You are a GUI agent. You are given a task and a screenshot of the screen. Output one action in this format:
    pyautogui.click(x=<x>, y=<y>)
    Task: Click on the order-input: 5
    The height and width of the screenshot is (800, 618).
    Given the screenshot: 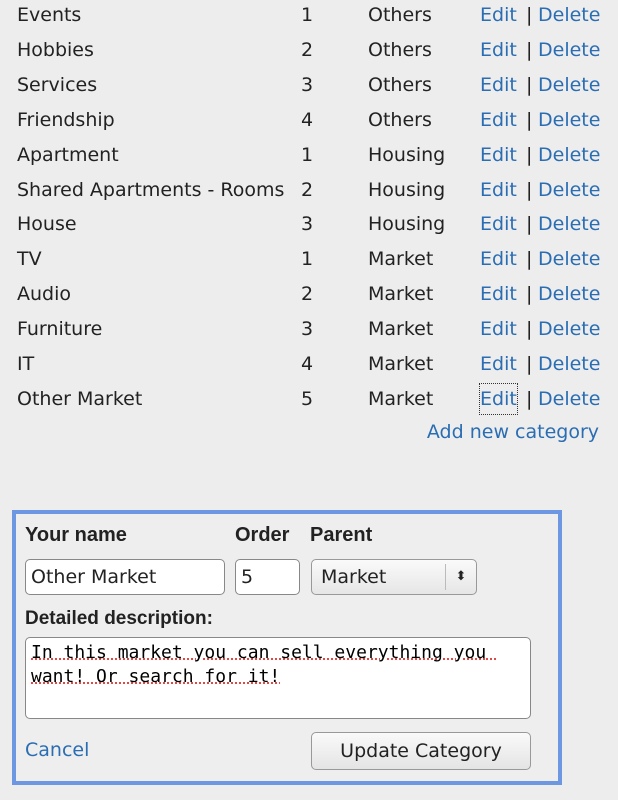 What is the action you would take?
    pyautogui.click(x=267, y=577)
    